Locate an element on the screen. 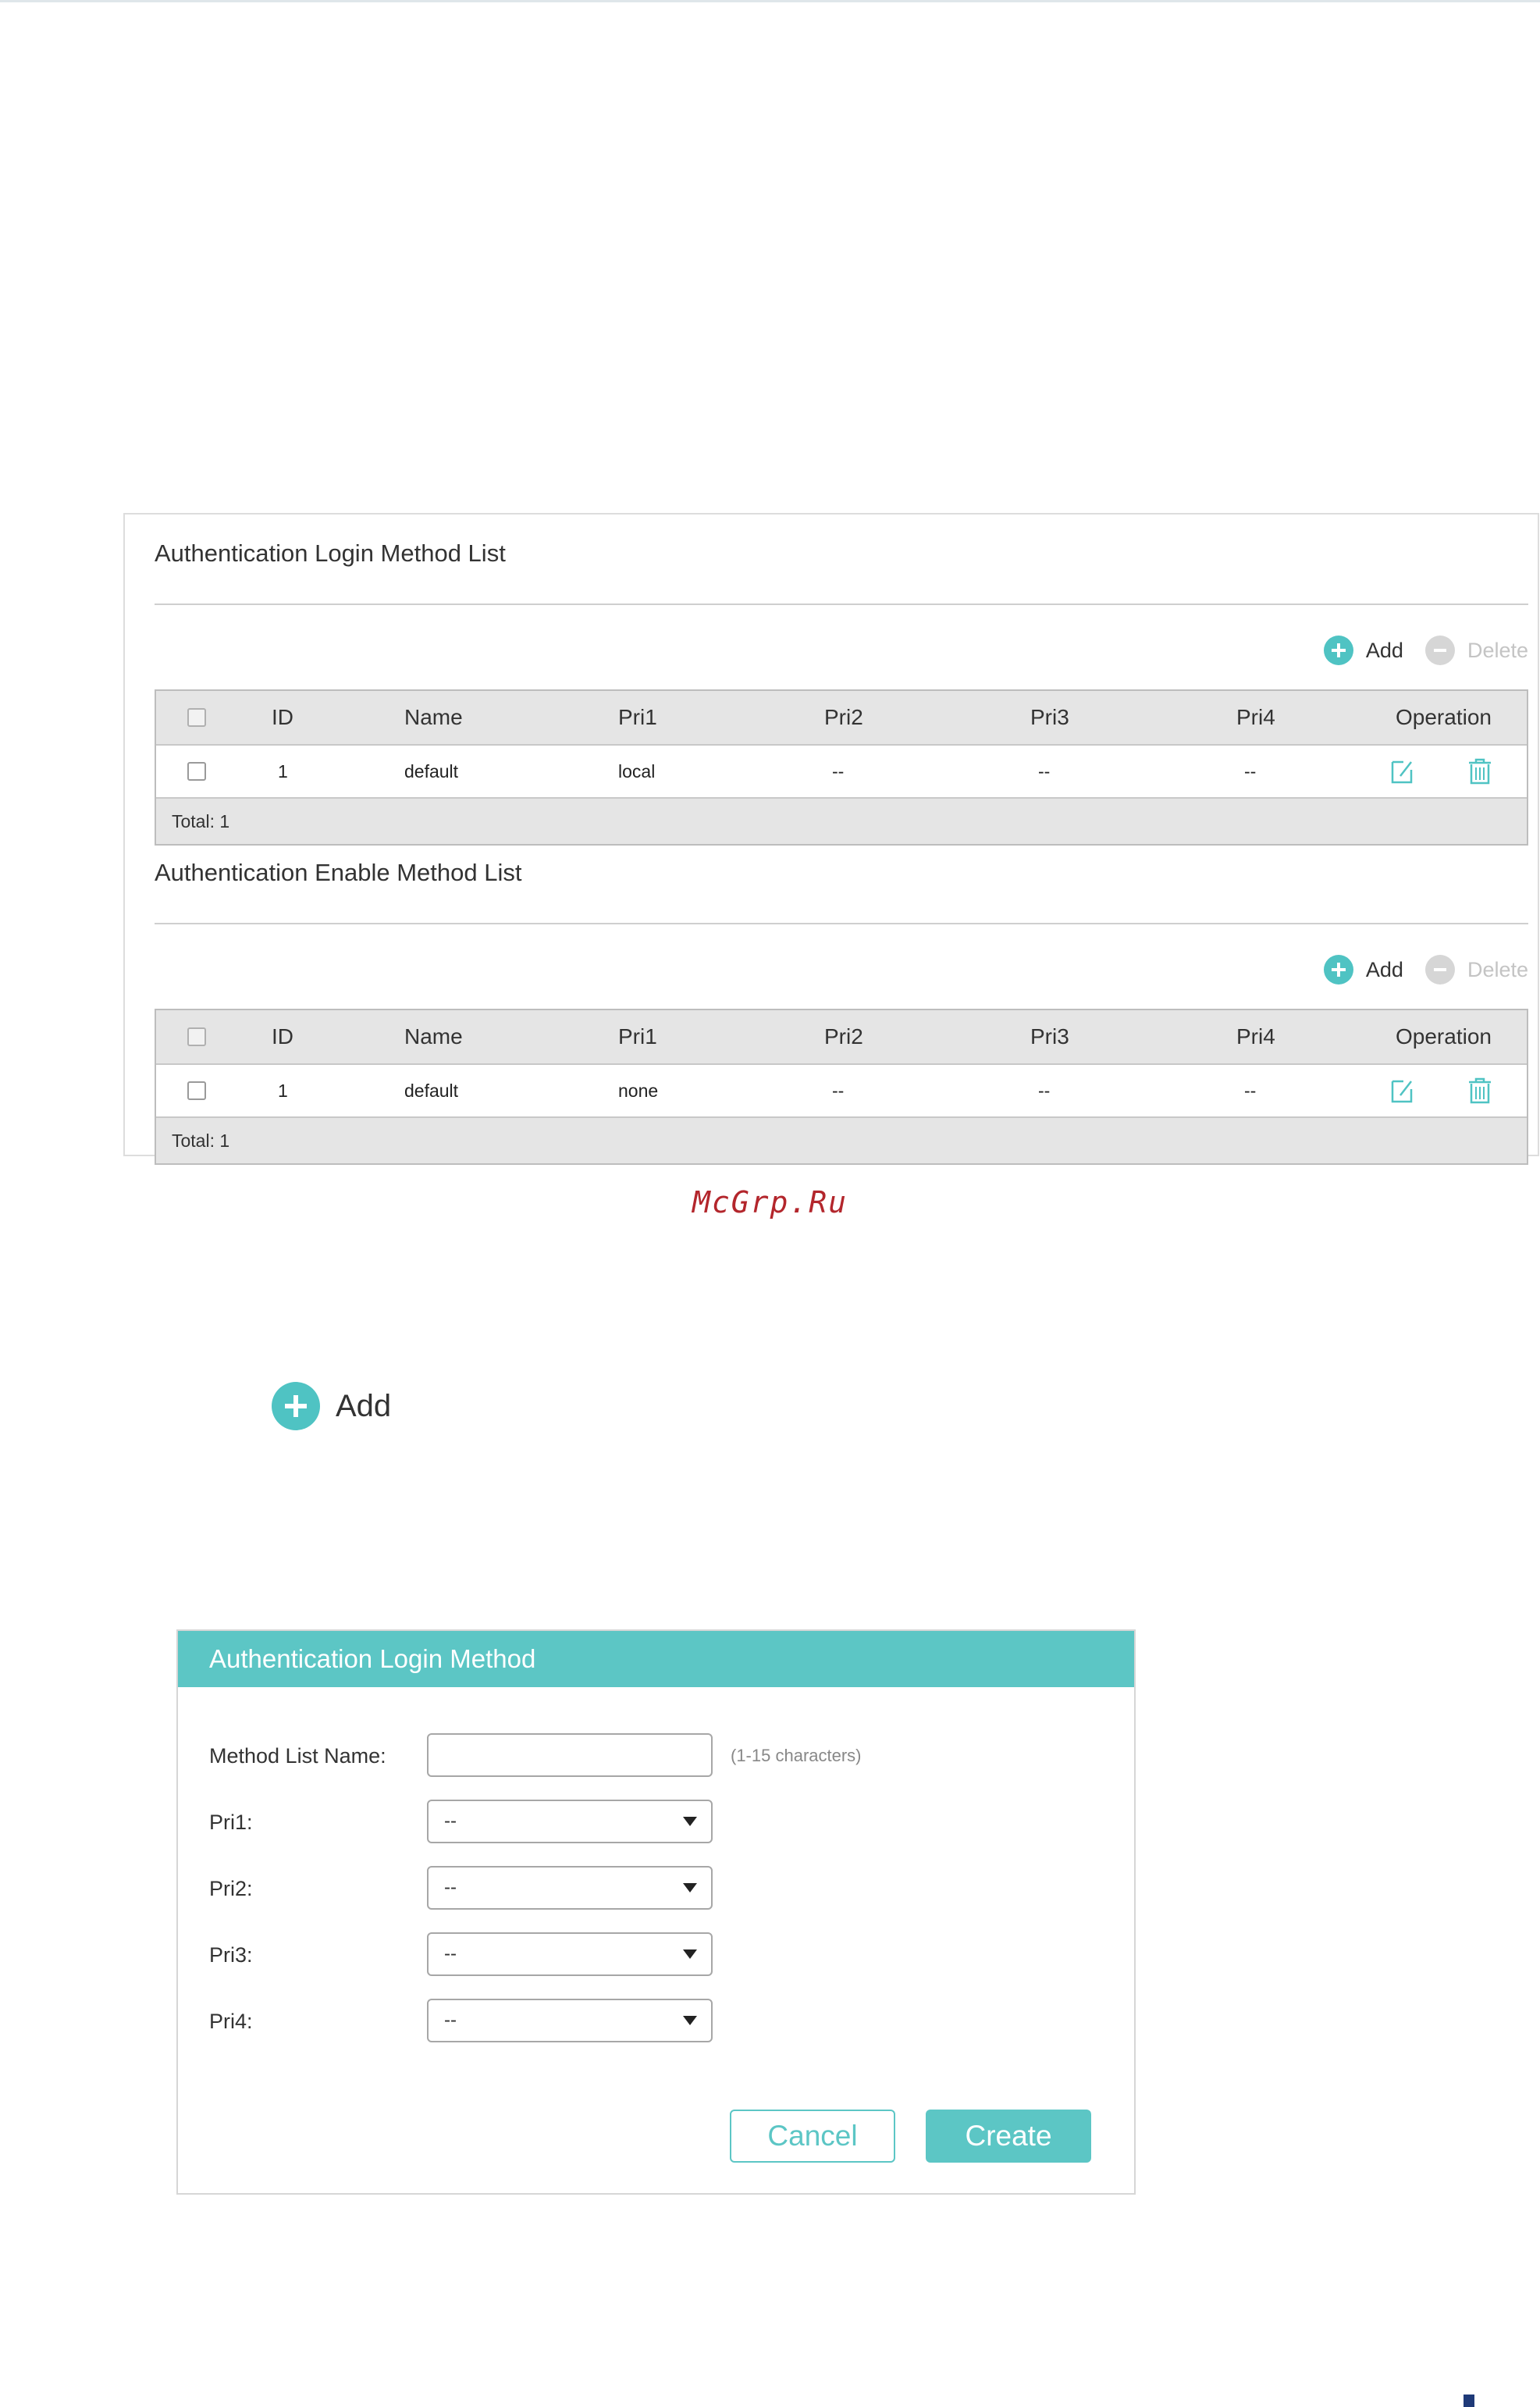 This screenshot has height=2407, width=1540. enable-delete-button: Delete is located at coordinates (1476, 970).